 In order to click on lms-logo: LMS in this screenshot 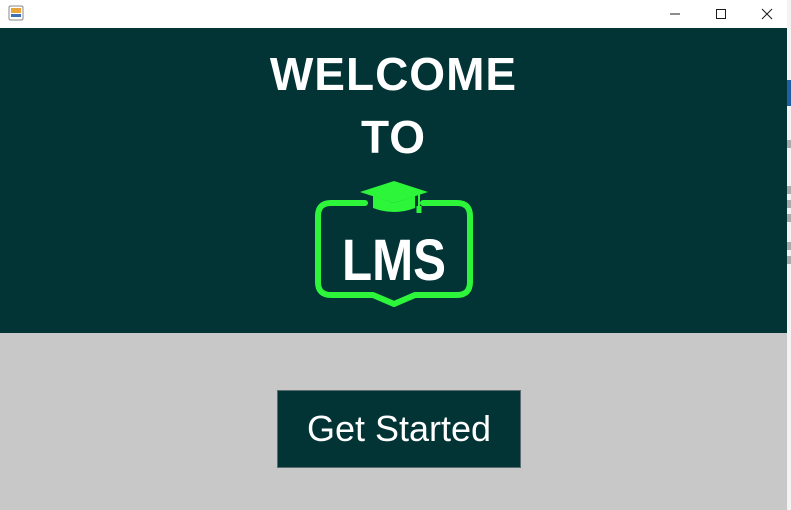, I will do `click(394, 243)`.